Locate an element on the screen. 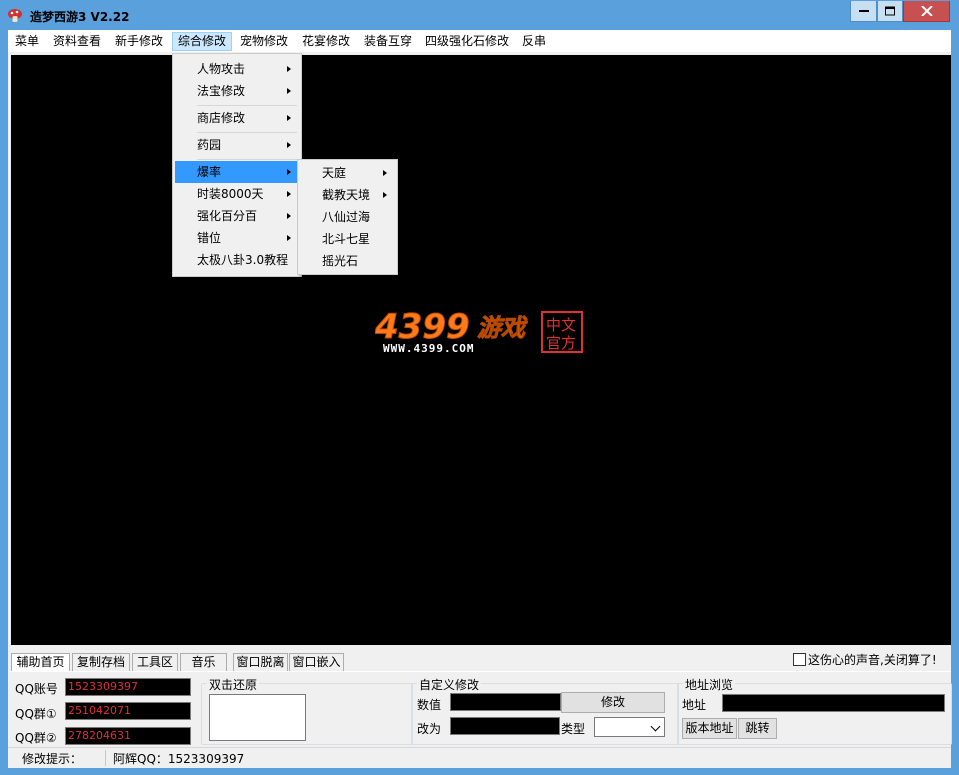 Image resolution: width=959 pixels, height=775 pixels. sub-item-label: 北斗七星 is located at coordinates (346, 239).